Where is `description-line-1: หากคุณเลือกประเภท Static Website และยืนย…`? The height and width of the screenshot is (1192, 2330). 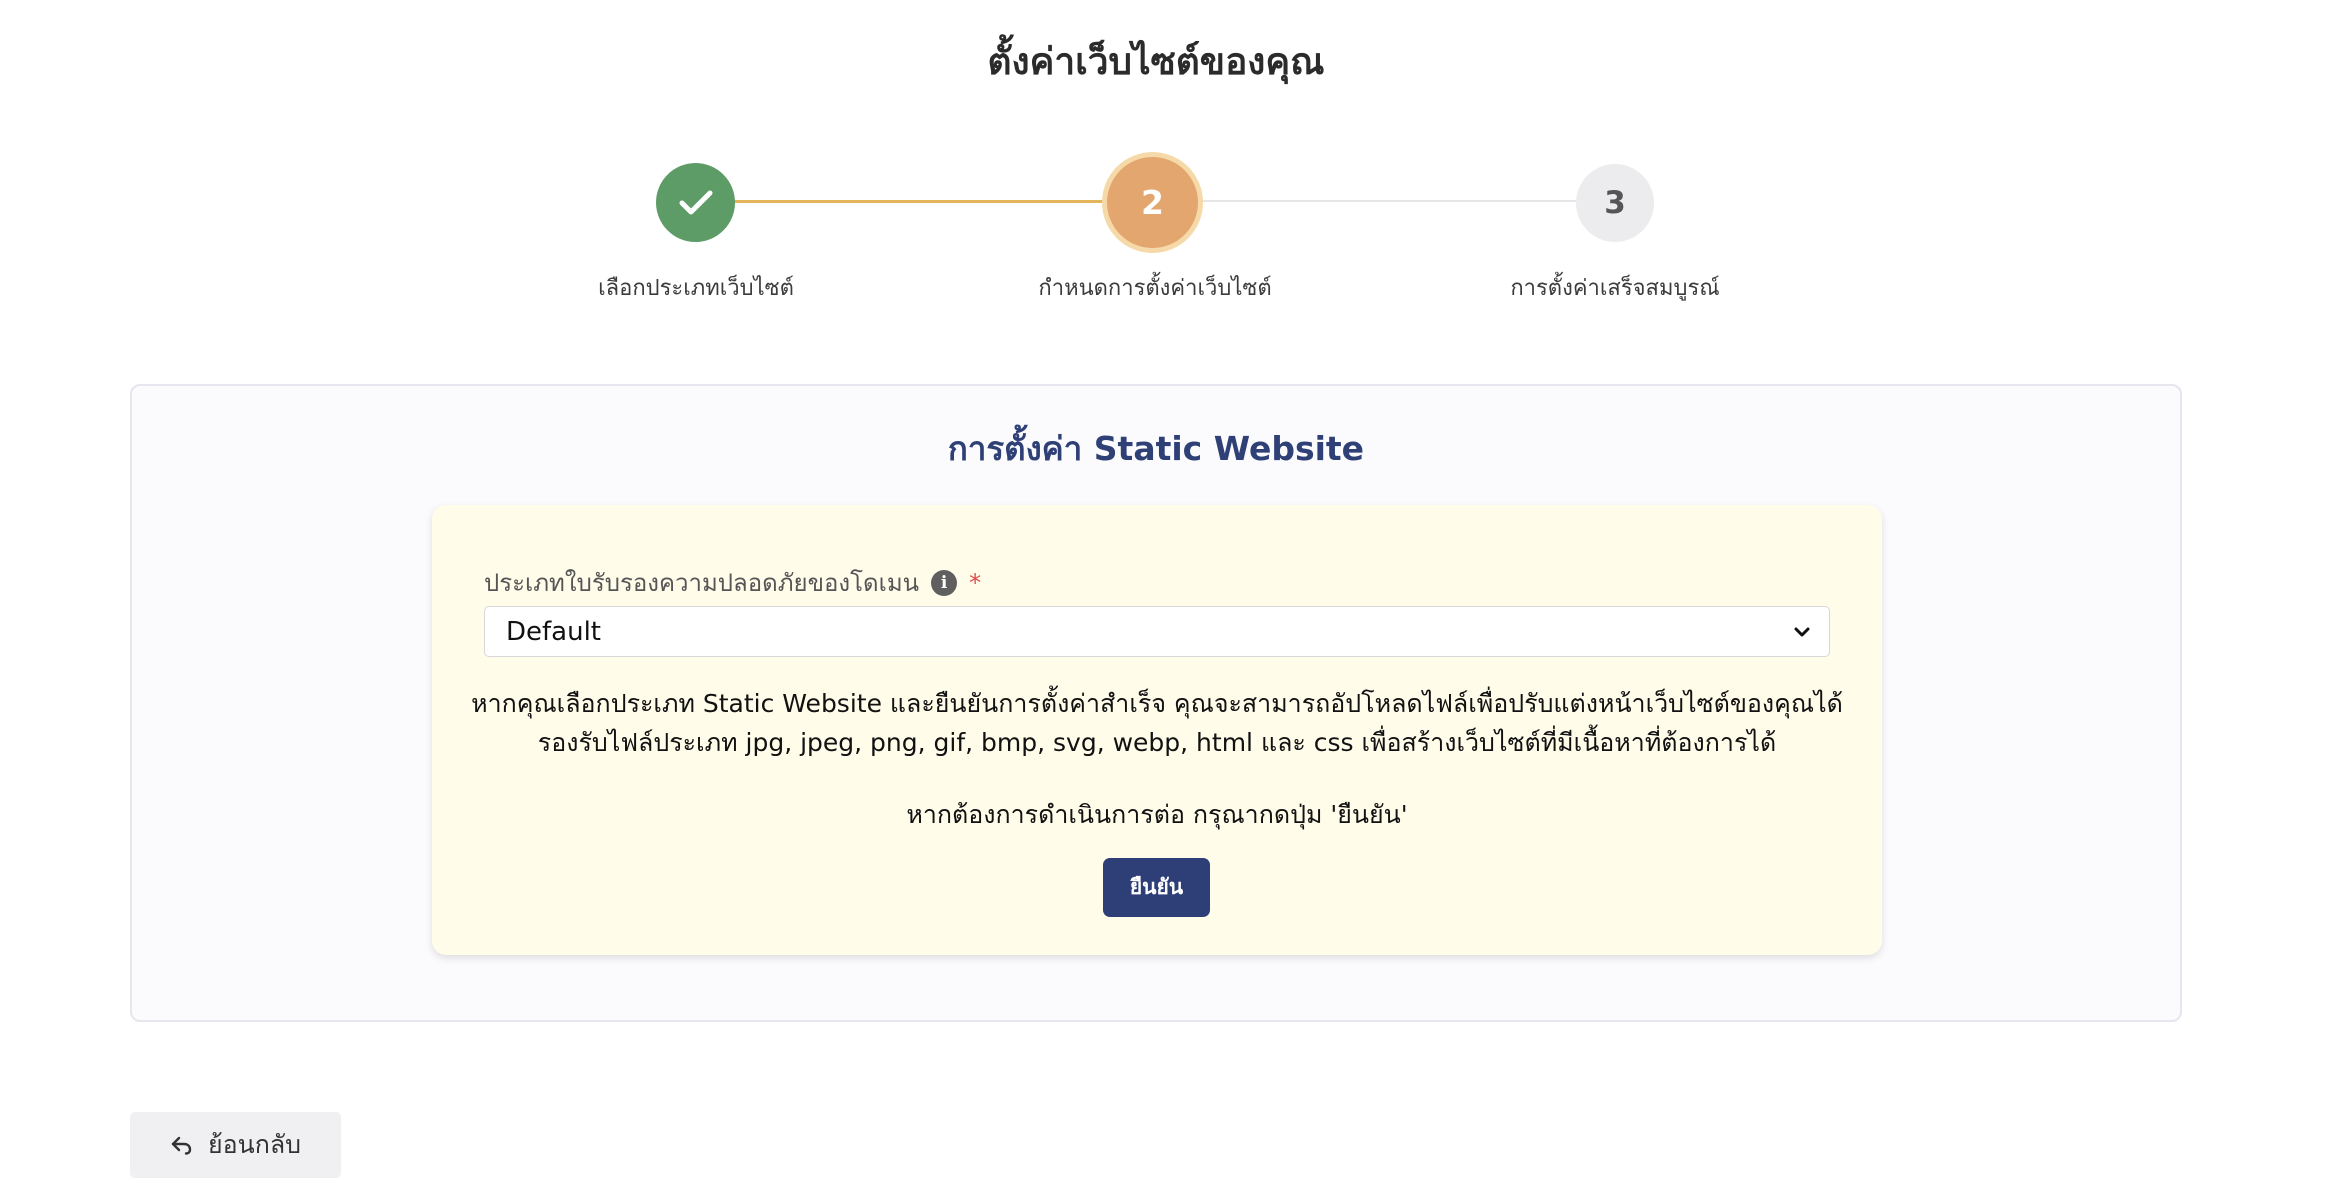 description-line-1: หากคุณเลือกประเภท Static Website และยืนย… is located at coordinates (1157, 703).